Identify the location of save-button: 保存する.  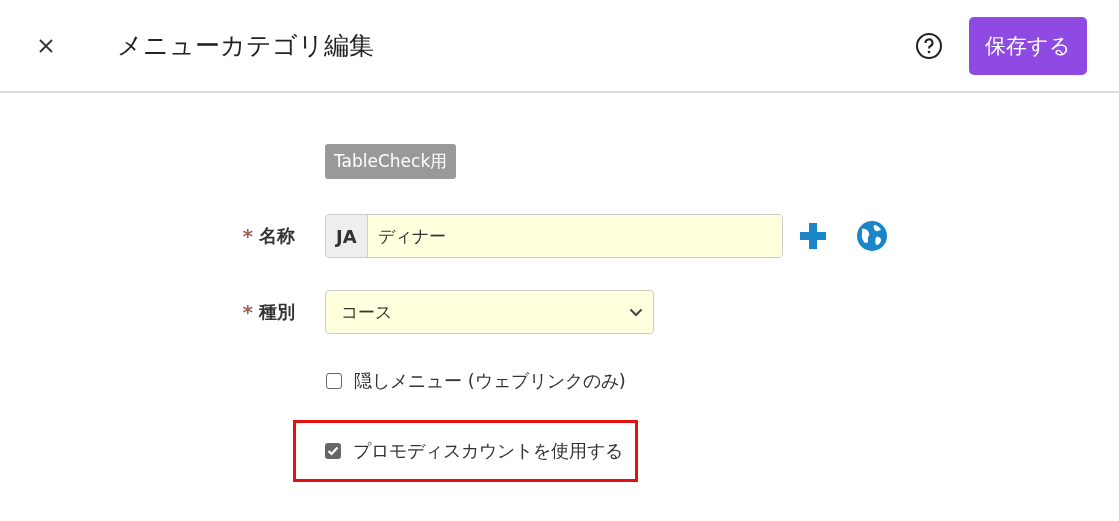
(1028, 45).